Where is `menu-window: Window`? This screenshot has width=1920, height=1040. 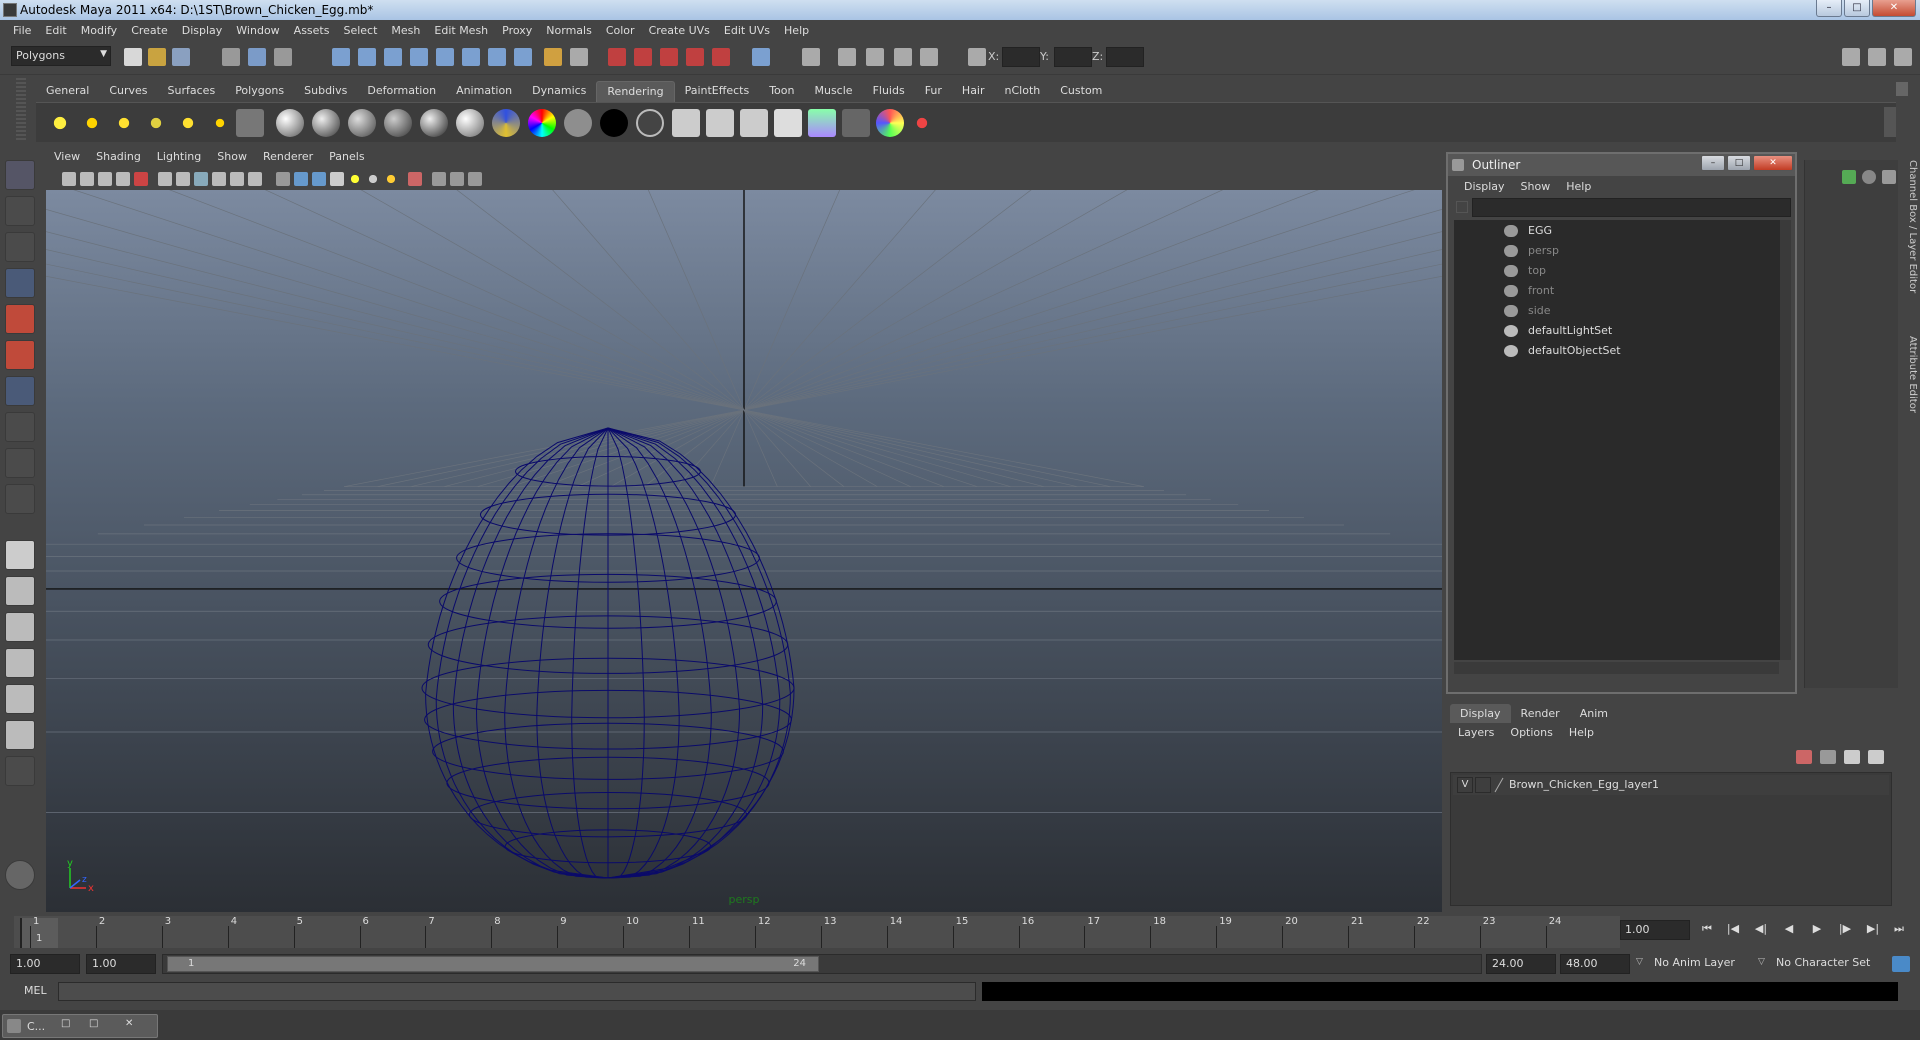
menu-window: Window is located at coordinates (257, 30).